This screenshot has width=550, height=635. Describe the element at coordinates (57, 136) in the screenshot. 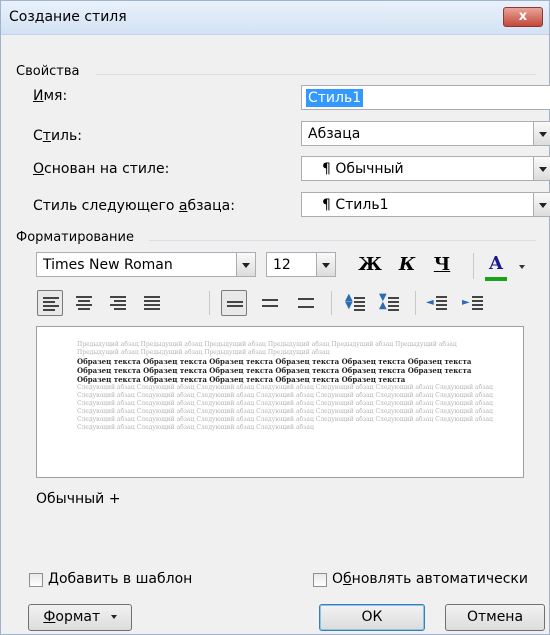

I see `style-type-label: Стиль:` at that location.